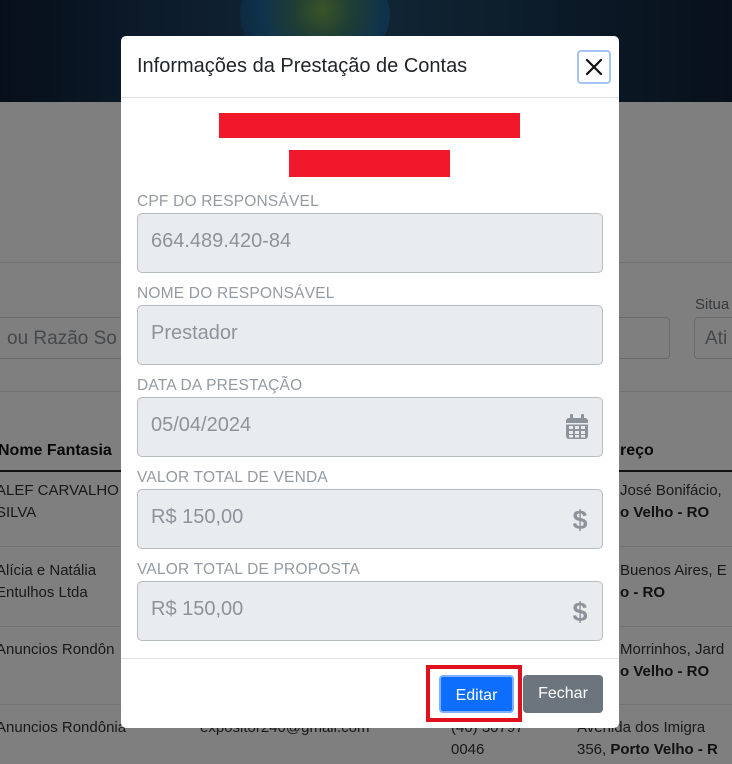  Describe the element at coordinates (221, 241) in the screenshot. I see `cpf-value: 664.489.420-84` at that location.